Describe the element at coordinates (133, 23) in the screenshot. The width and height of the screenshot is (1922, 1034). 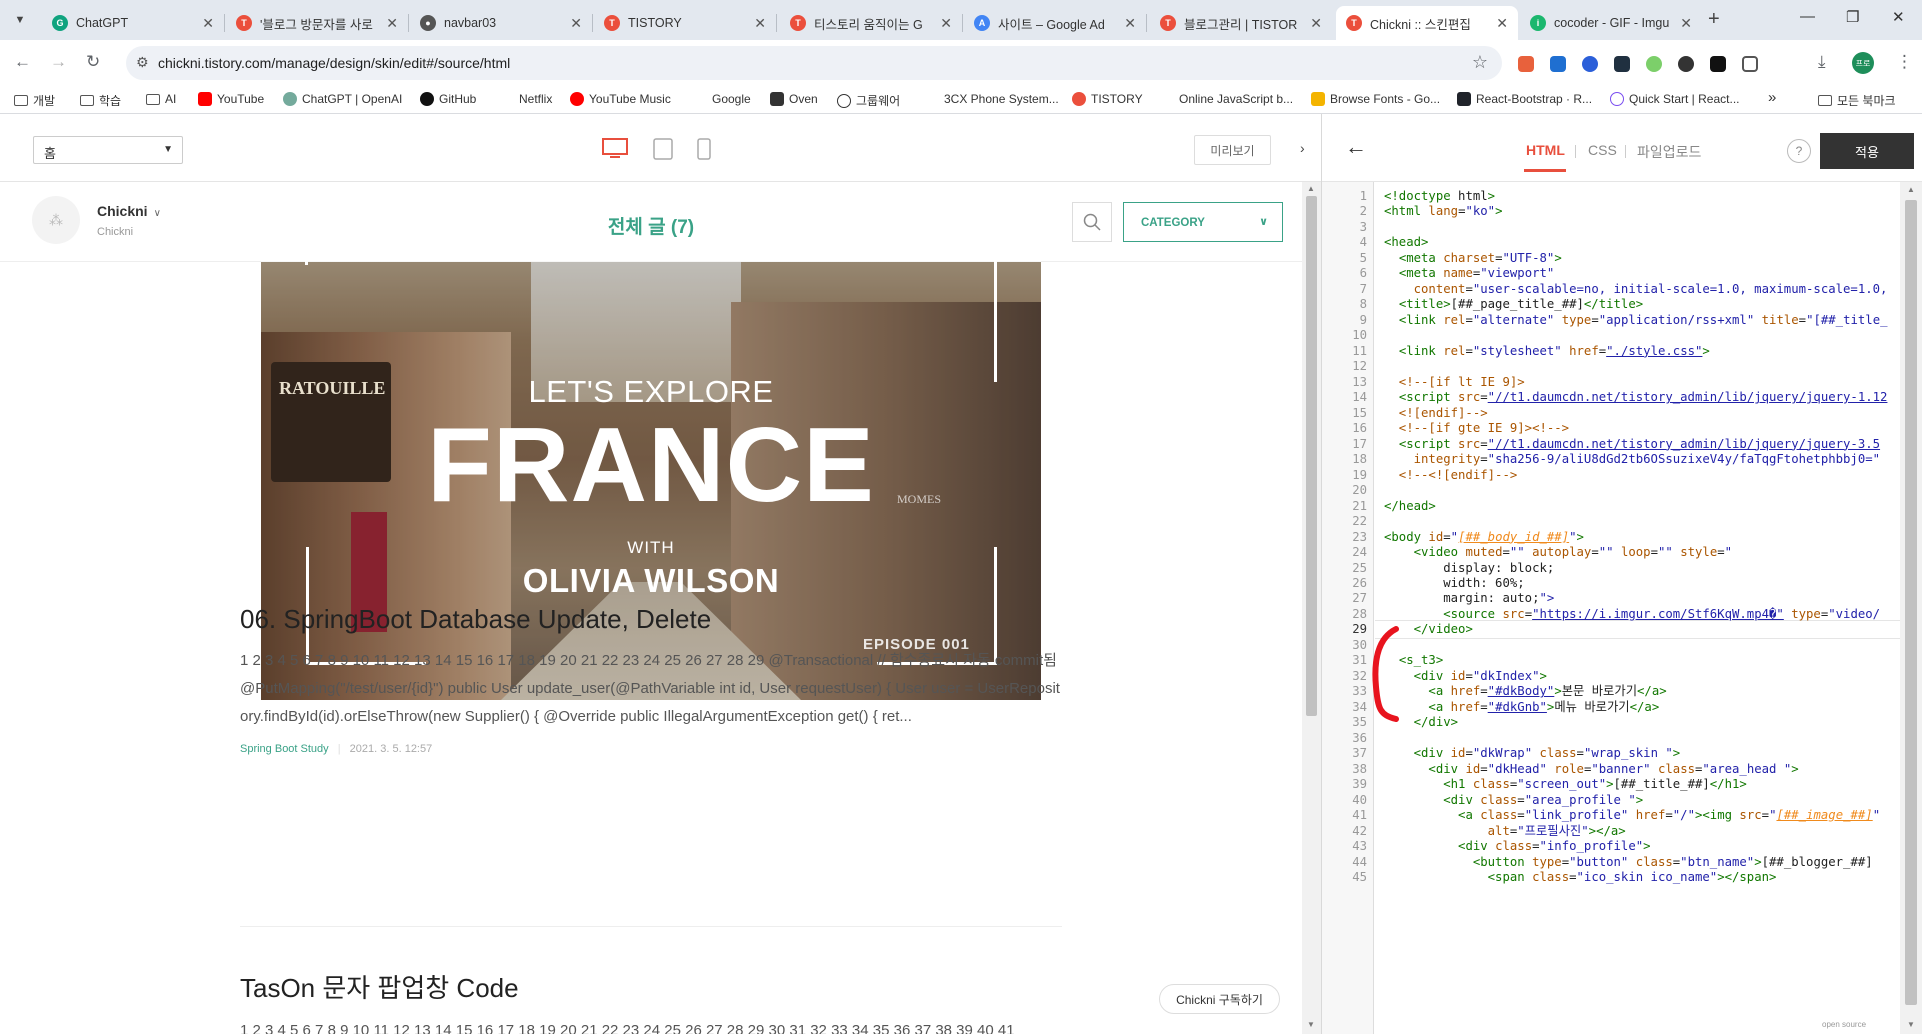
I see `browser-tab: G ChatGPT ✕` at that location.